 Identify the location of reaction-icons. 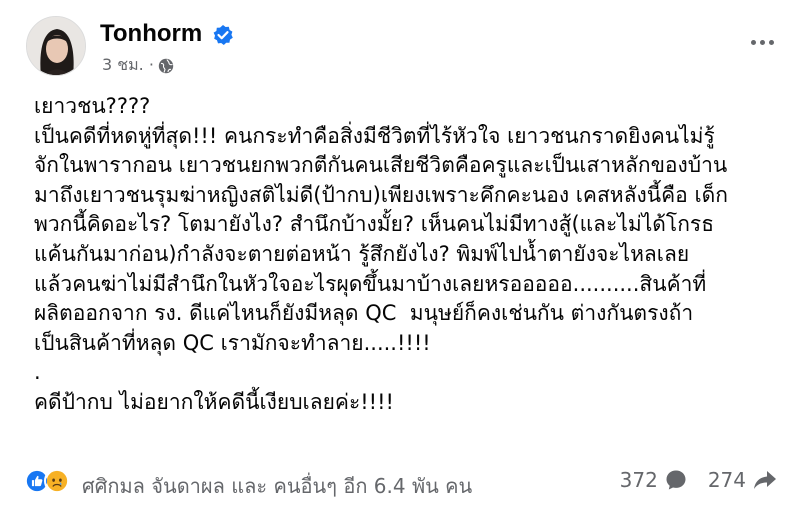
(47, 481).